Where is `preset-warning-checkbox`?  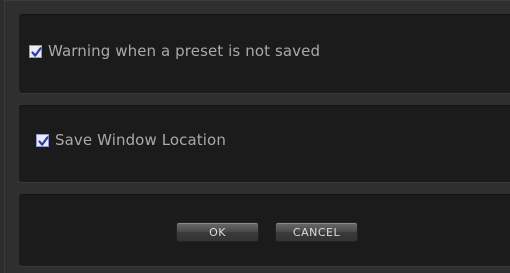 preset-warning-checkbox is located at coordinates (35, 51).